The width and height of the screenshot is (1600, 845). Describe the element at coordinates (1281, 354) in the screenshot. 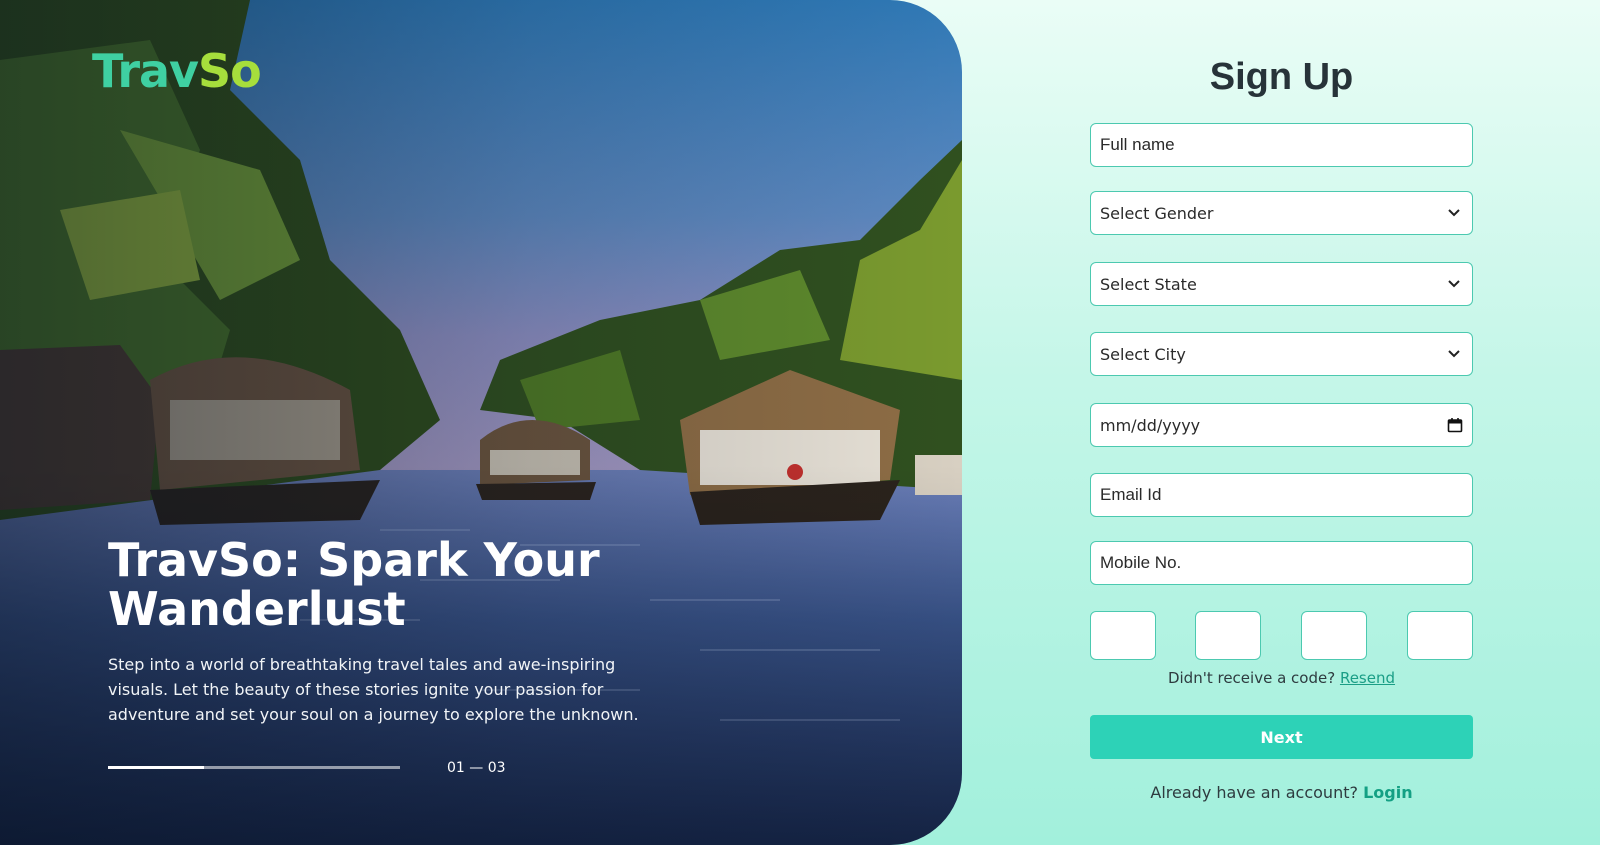

I see `city-select: Select City` at that location.